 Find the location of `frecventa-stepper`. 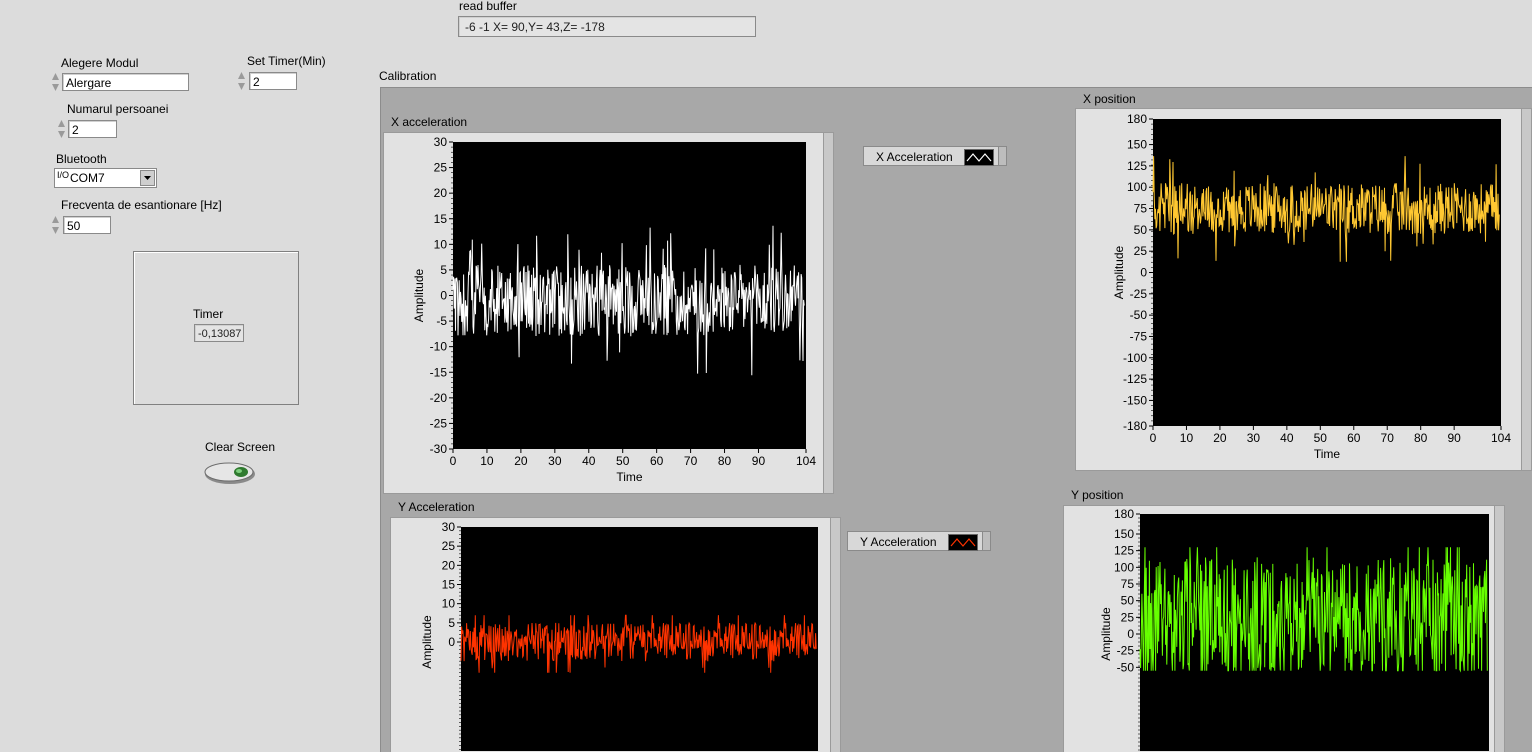

frecventa-stepper is located at coordinates (55, 225).